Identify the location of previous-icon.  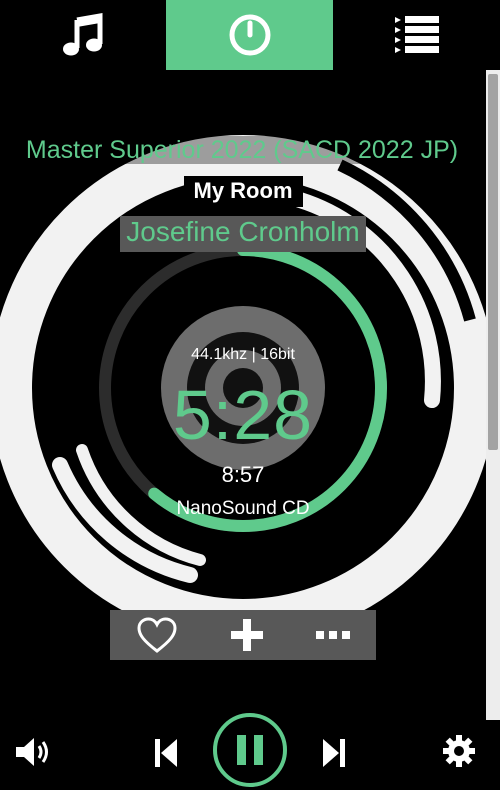
(166, 753).